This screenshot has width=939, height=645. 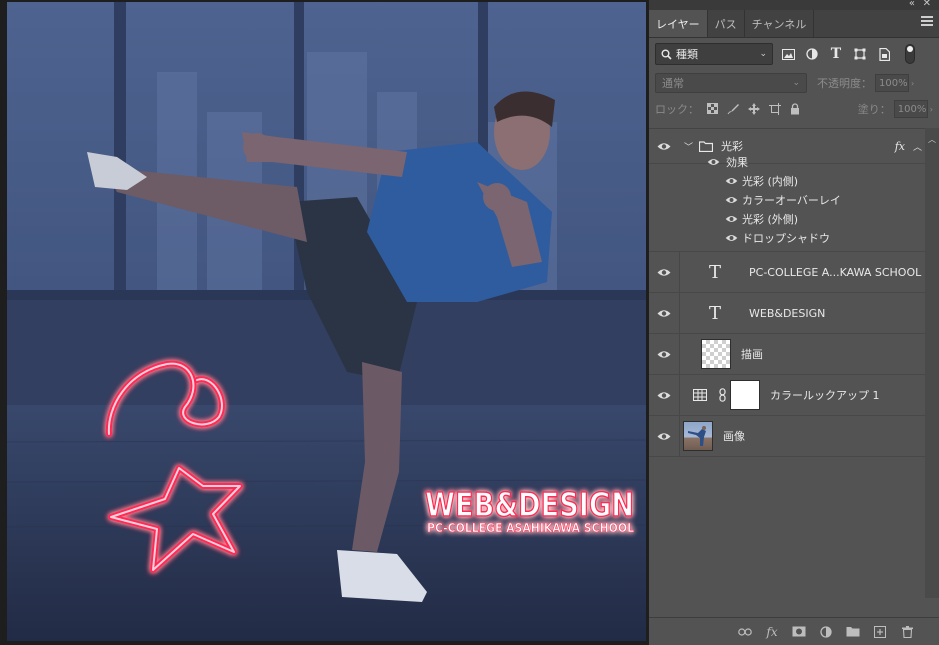 I want to click on tab-layers: レイヤー, so click(x=678, y=23).